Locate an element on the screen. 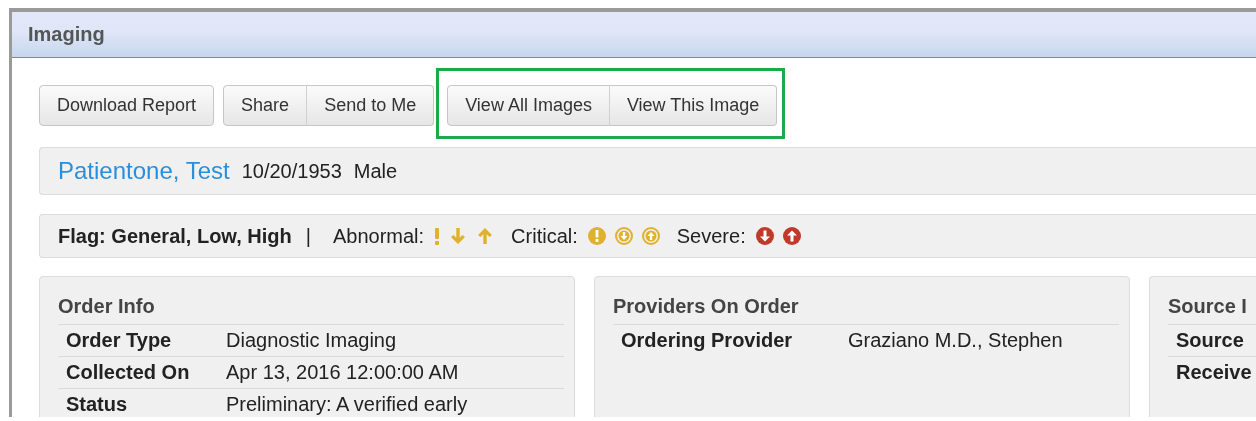 The width and height of the screenshot is (1256, 421). toolbar-button: View All Images is located at coordinates (528, 105).